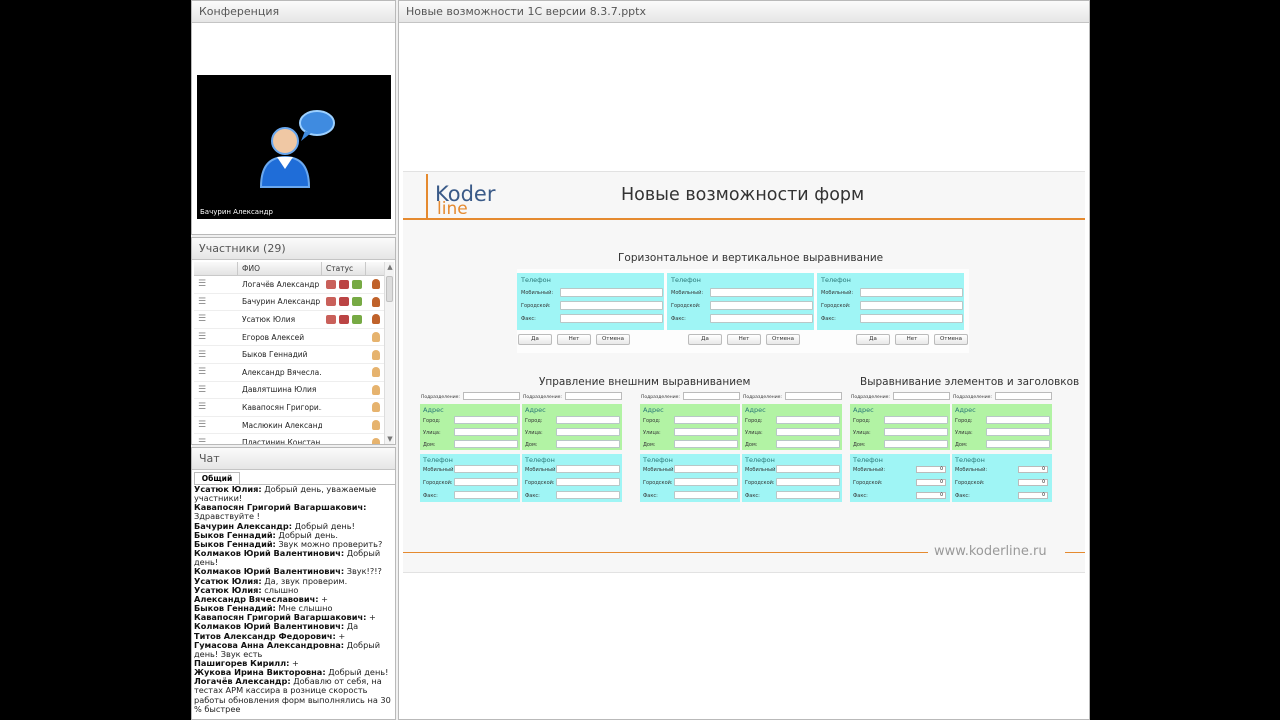 Image resolution: width=1280 pixels, height=720 pixels. Describe the element at coordinates (653, 410) in the screenshot. I see `address-group-label: Адрес` at that location.